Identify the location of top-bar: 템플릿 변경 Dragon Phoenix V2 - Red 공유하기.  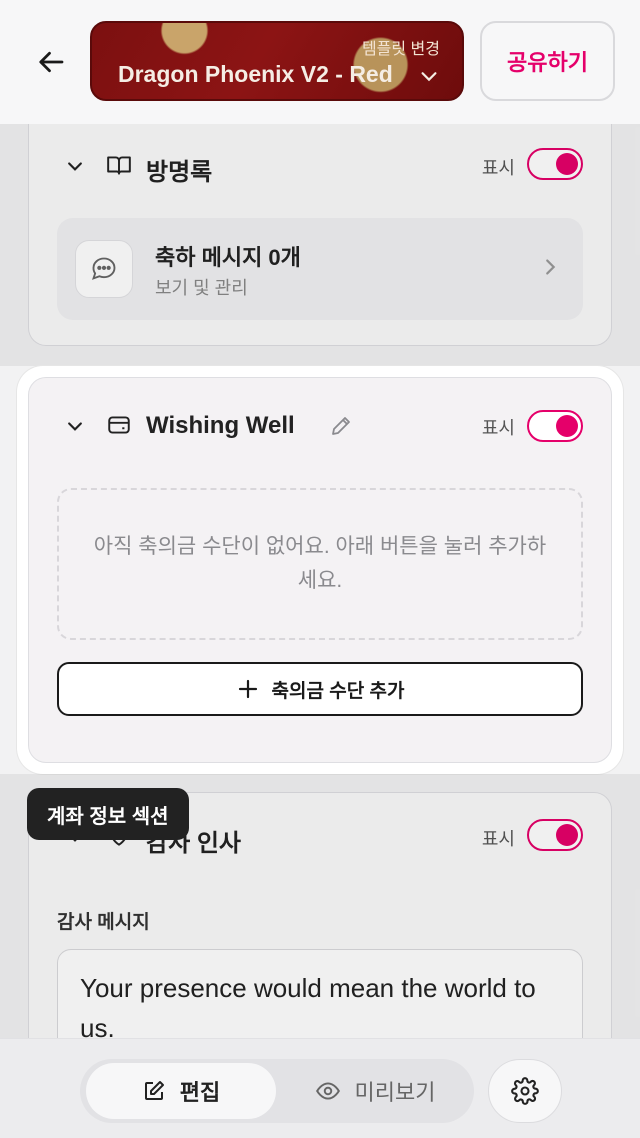
(320, 62).